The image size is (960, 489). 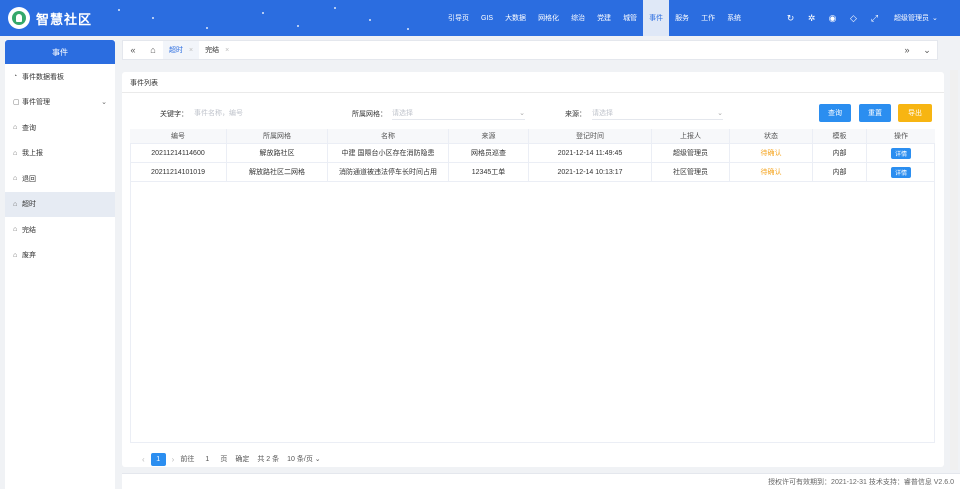 I want to click on nav-governance: 综治, so click(x=578, y=18).